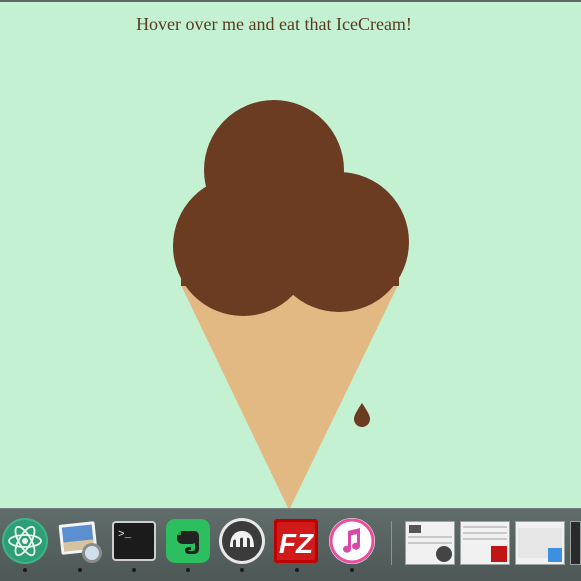  I want to click on dock-preview, so click(80, 541).